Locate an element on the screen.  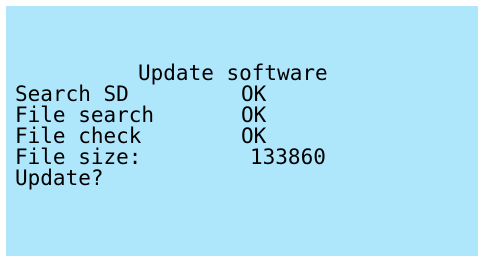
screen-title: Update software is located at coordinates (233, 73).